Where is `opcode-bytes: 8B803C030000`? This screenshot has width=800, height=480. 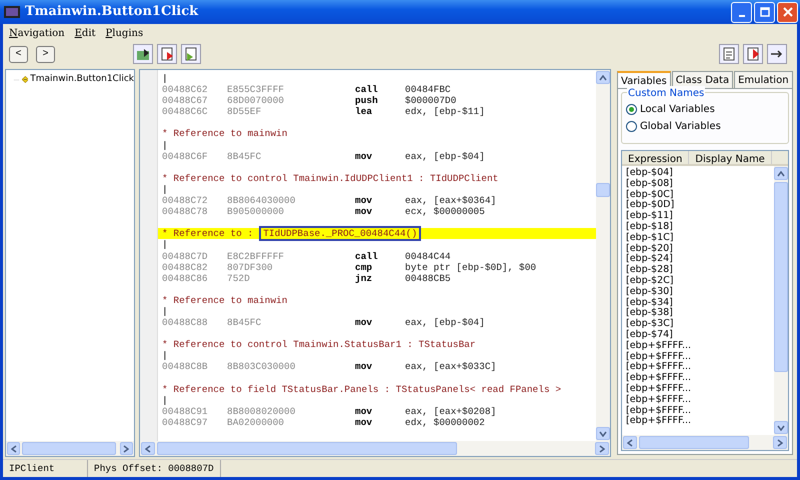 opcode-bytes: 8B803C030000 is located at coordinates (261, 367).